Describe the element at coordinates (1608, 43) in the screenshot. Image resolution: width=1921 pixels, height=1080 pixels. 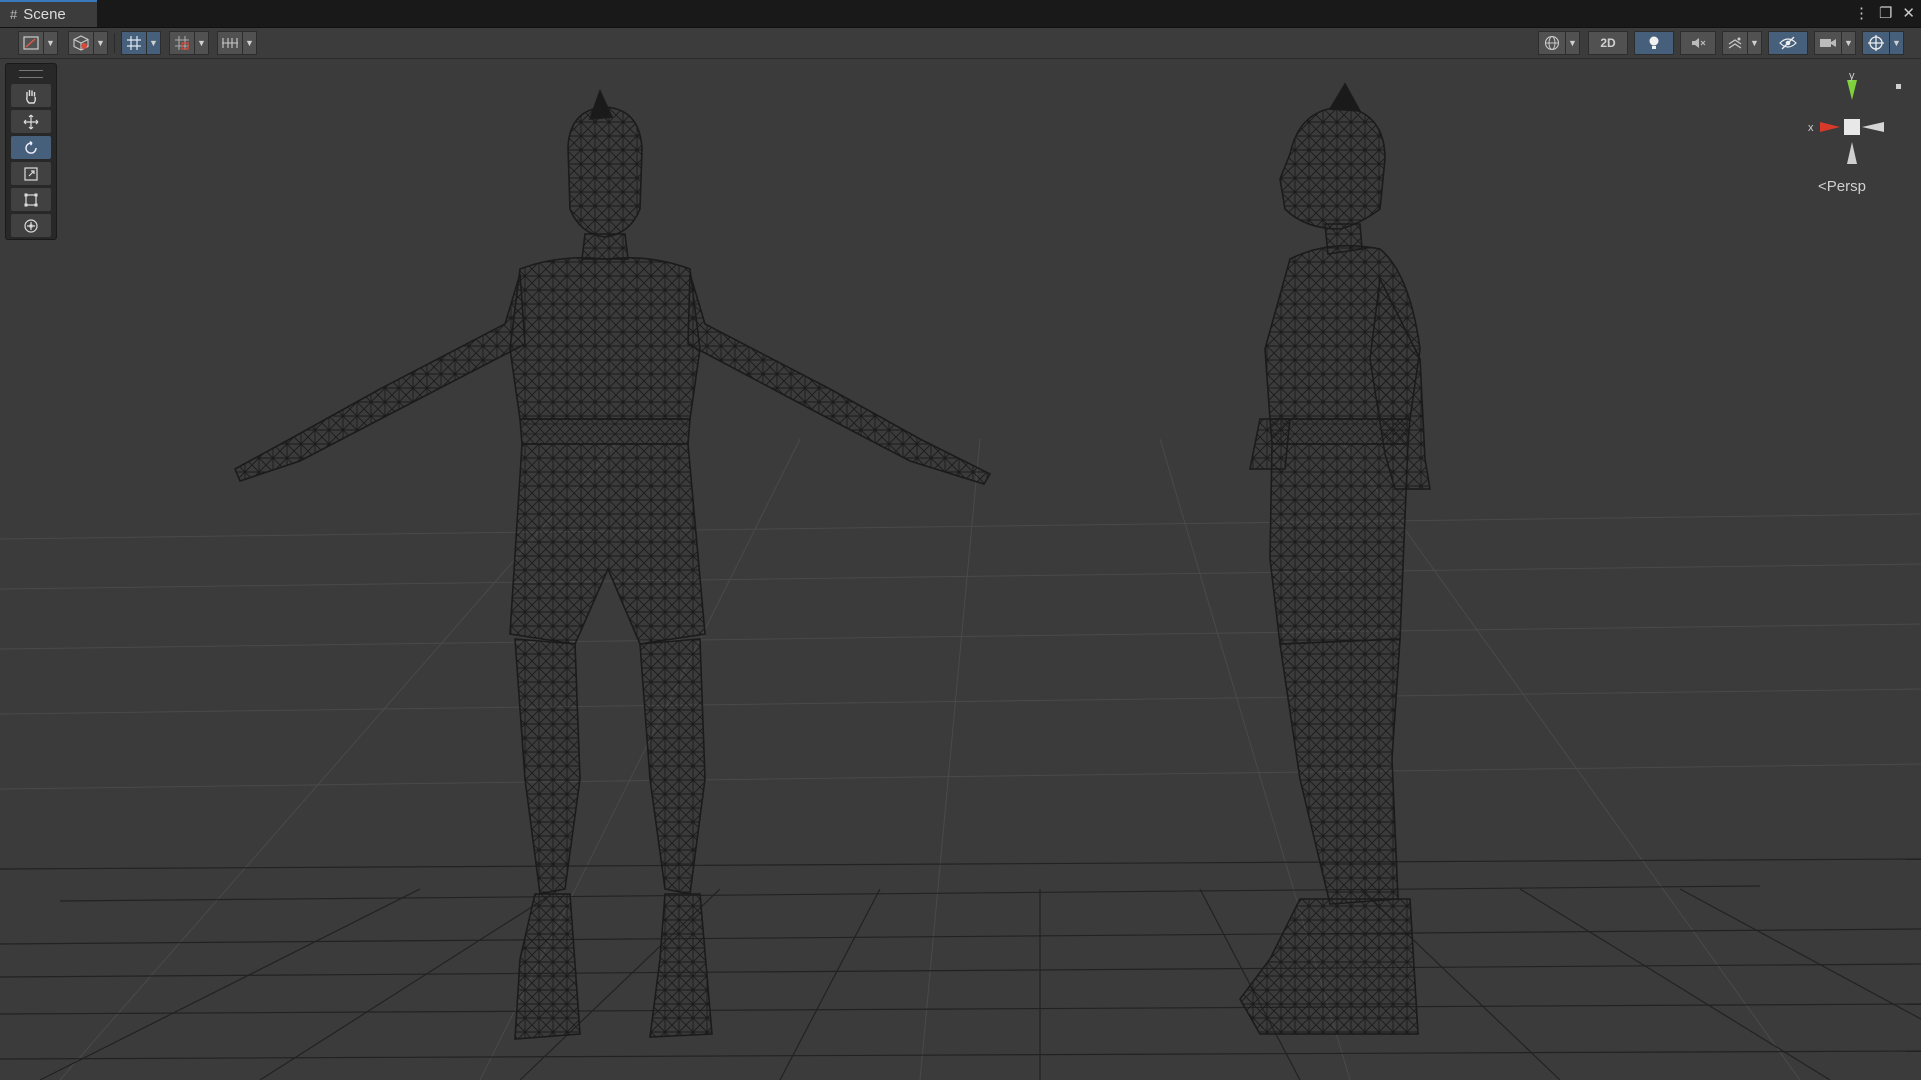
I see `two-d-toggle-button: 2D` at that location.